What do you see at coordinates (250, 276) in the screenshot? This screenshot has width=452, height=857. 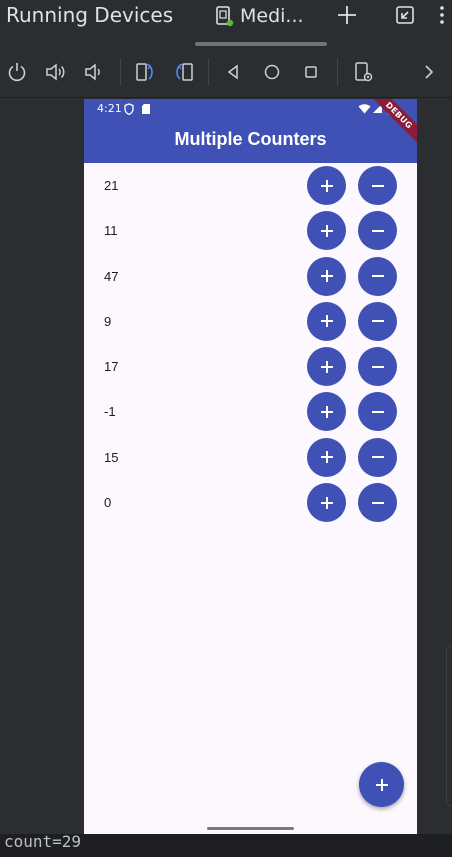 I see `counter-row: 47` at bounding box center [250, 276].